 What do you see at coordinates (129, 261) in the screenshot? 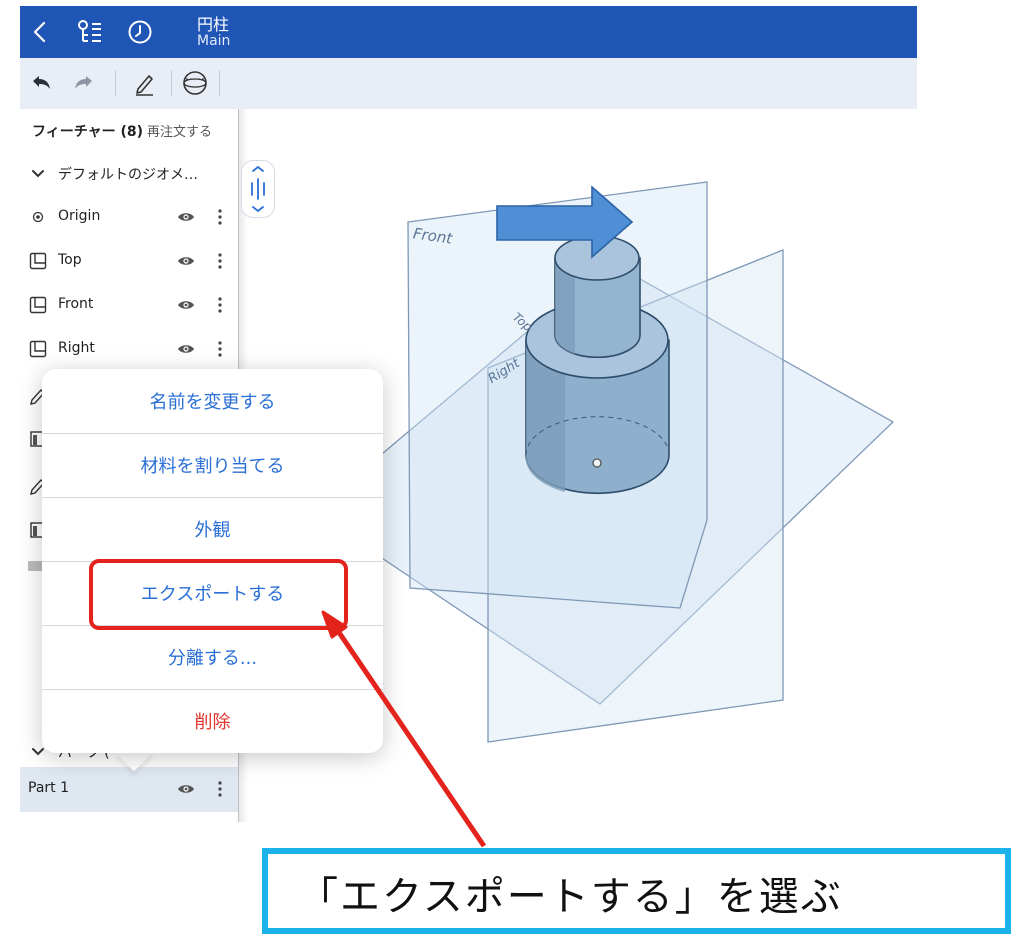
I see `feature-item-top: Top` at bounding box center [129, 261].